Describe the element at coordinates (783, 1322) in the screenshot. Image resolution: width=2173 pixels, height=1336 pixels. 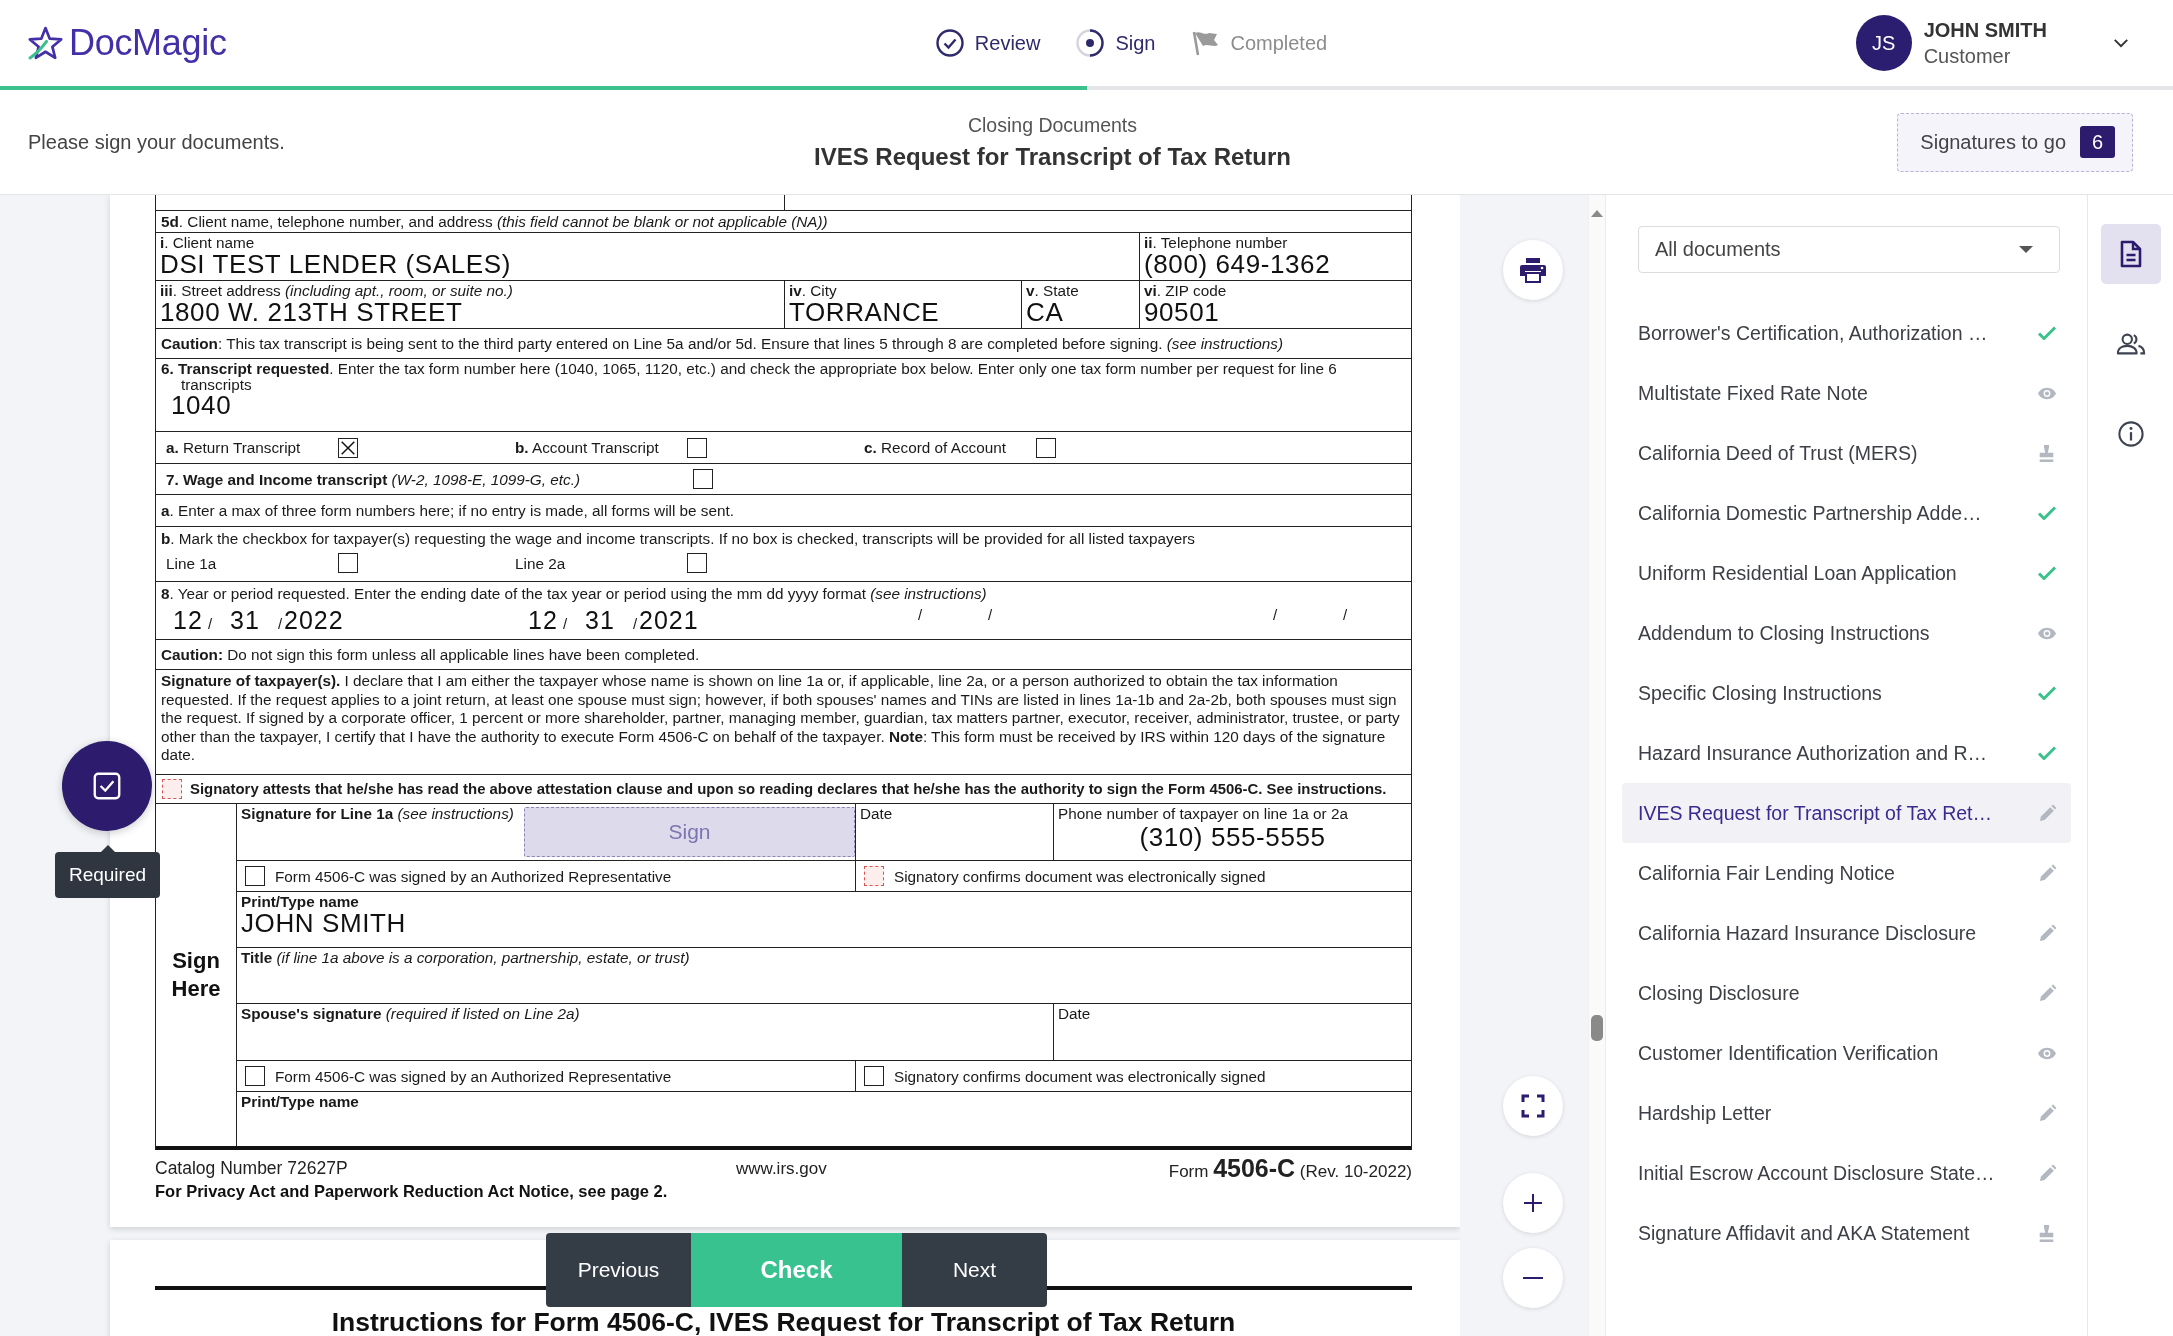
I see `instructions-heading: Instructions for Form 4506-C, IVES Request for Transcript of Tax Return` at that location.